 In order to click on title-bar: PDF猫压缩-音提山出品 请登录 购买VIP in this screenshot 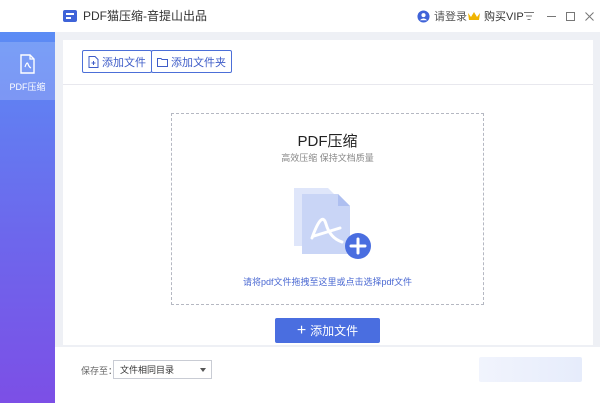, I will do `click(300, 16)`.